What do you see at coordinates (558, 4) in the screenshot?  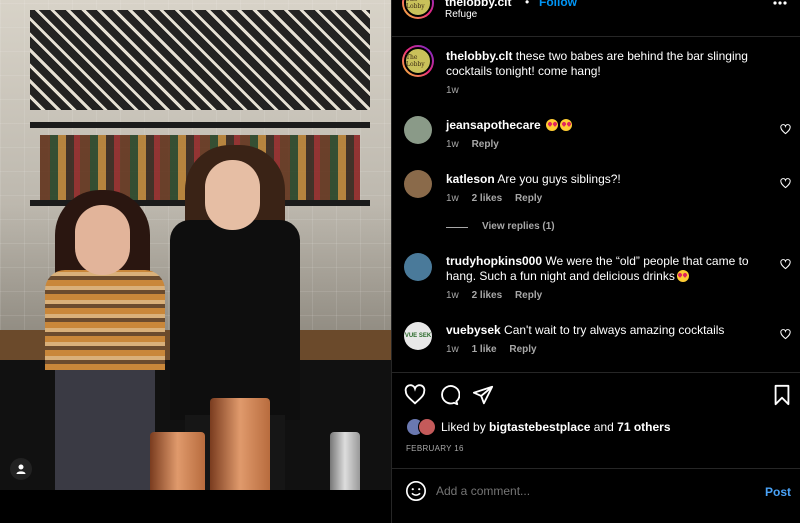 I see `follow-button: Follow` at bounding box center [558, 4].